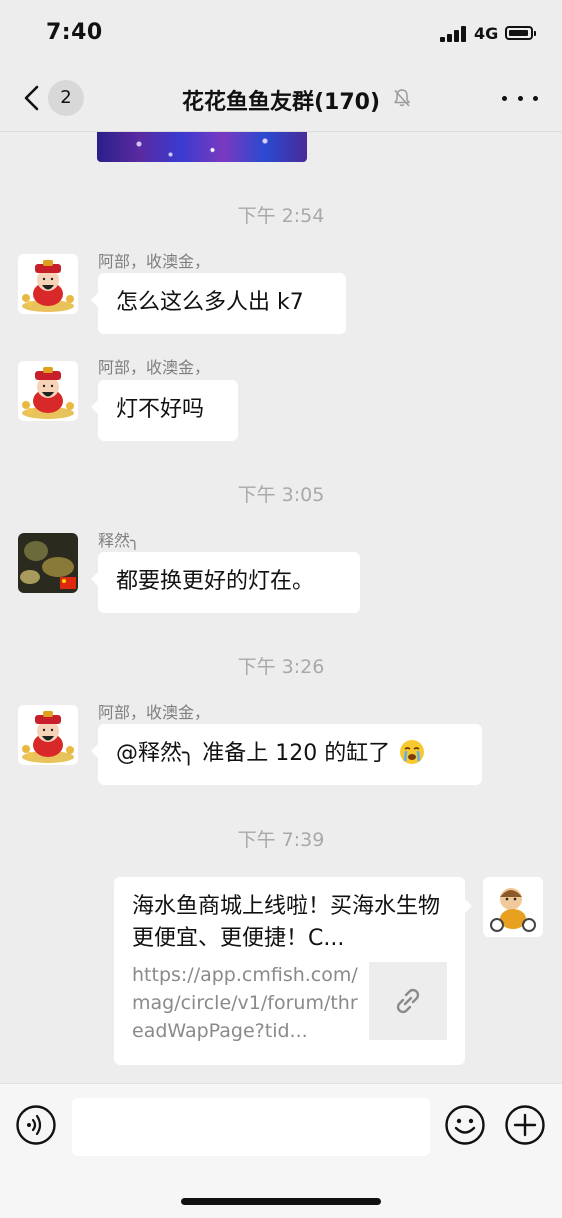 The image size is (562, 1218). I want to click on status-bar: 7:40 4G, so click(281, 33).